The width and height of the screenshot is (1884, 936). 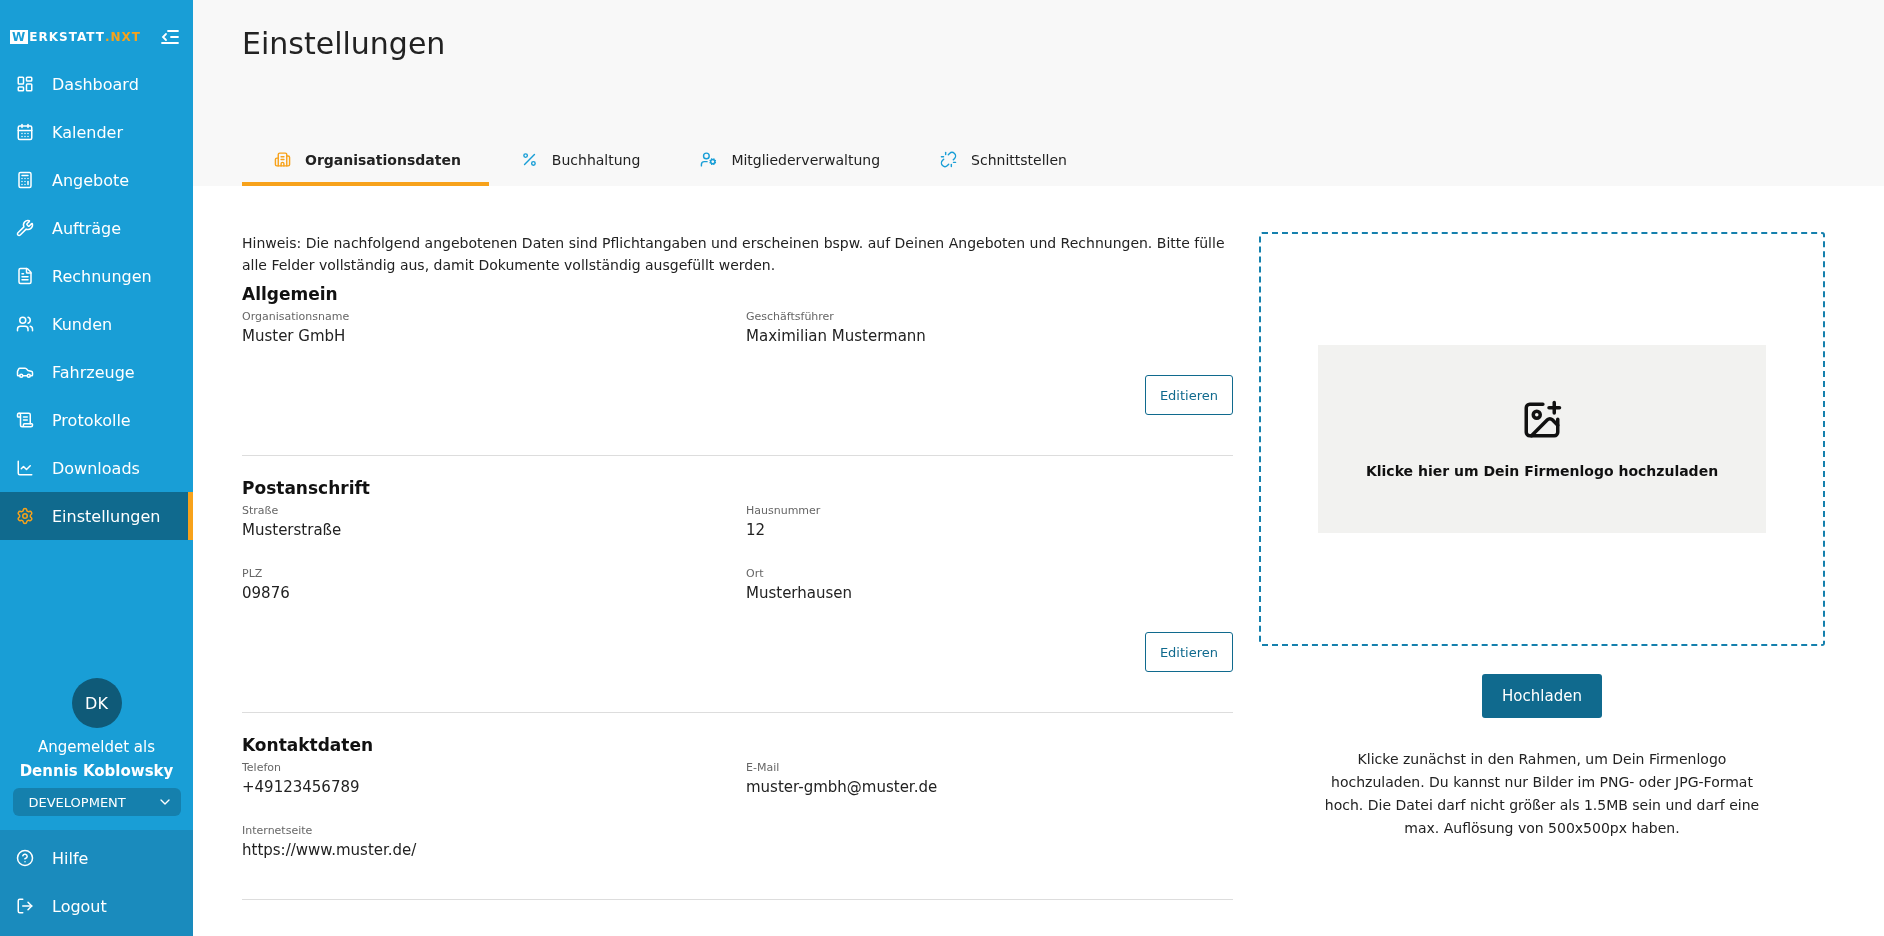 I want to click on collapse-sidebar-button, so click(x=170, y=37).